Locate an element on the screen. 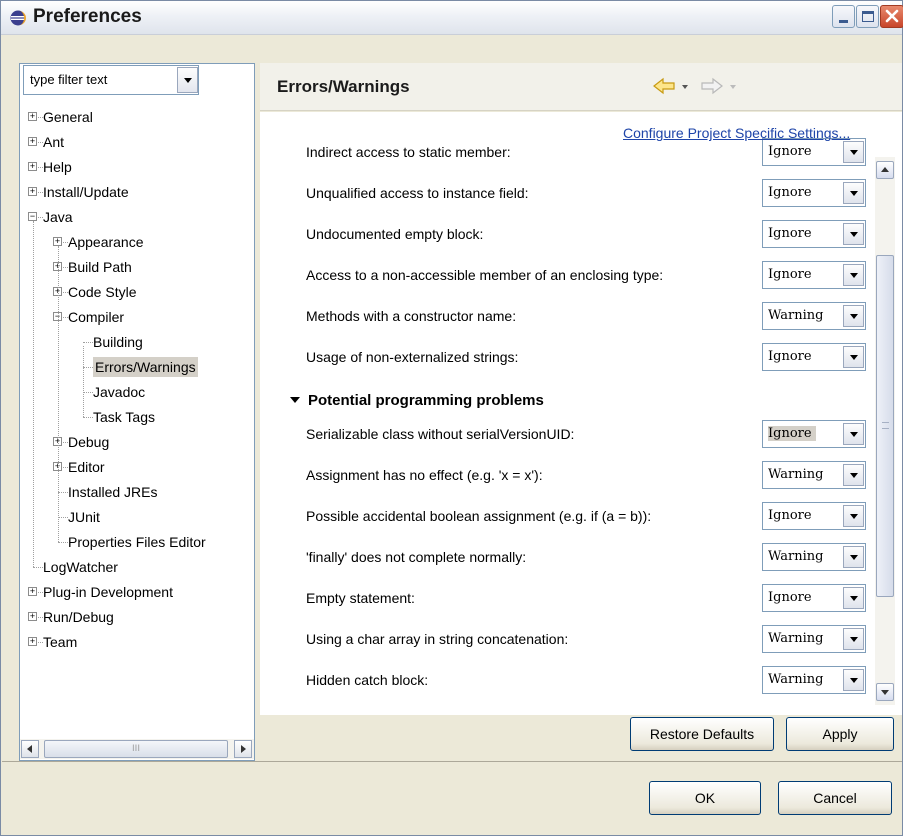  page-title: Errors/Warnings is located at coordinates (343, 86).